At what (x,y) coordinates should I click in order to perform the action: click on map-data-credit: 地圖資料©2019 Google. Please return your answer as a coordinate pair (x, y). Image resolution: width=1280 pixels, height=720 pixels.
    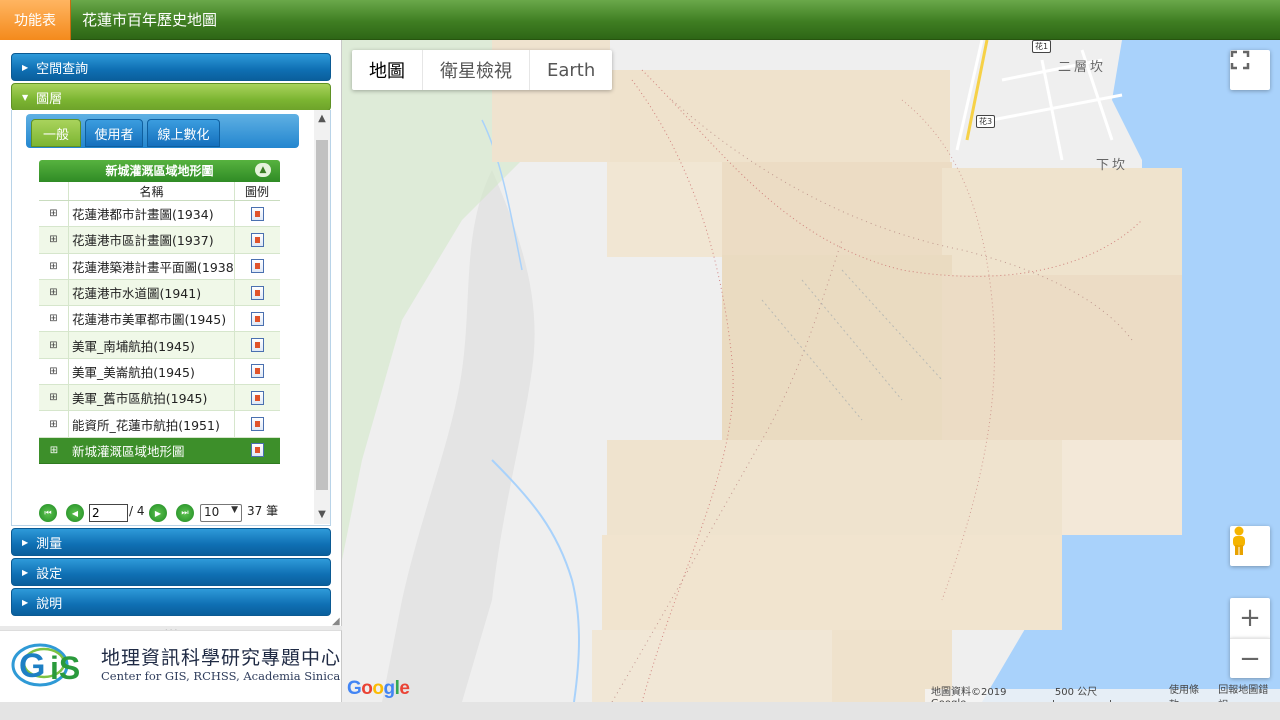
    Looking at the image, I should click on (969, 694).